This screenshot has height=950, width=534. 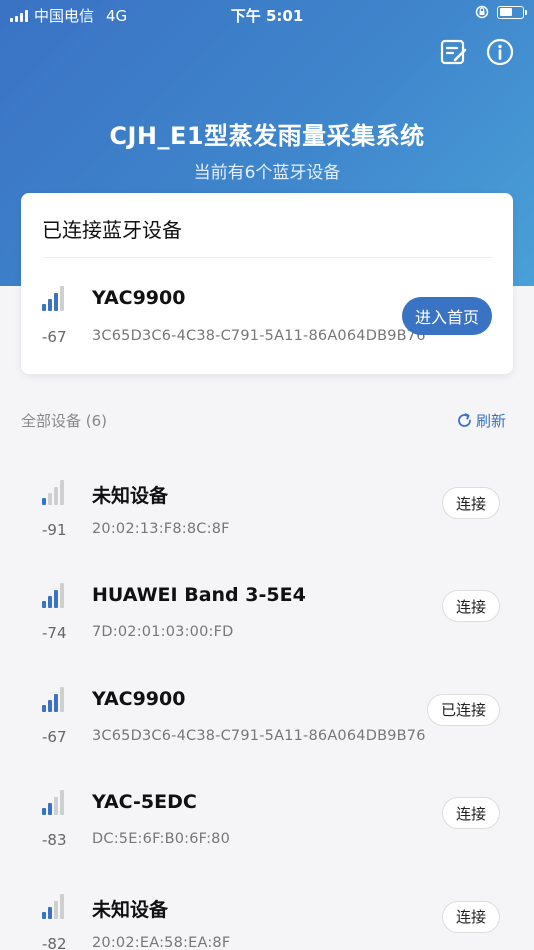 I want to click on device-id: 7D:02:01:03:00:FD, so click(x=163, y=632).